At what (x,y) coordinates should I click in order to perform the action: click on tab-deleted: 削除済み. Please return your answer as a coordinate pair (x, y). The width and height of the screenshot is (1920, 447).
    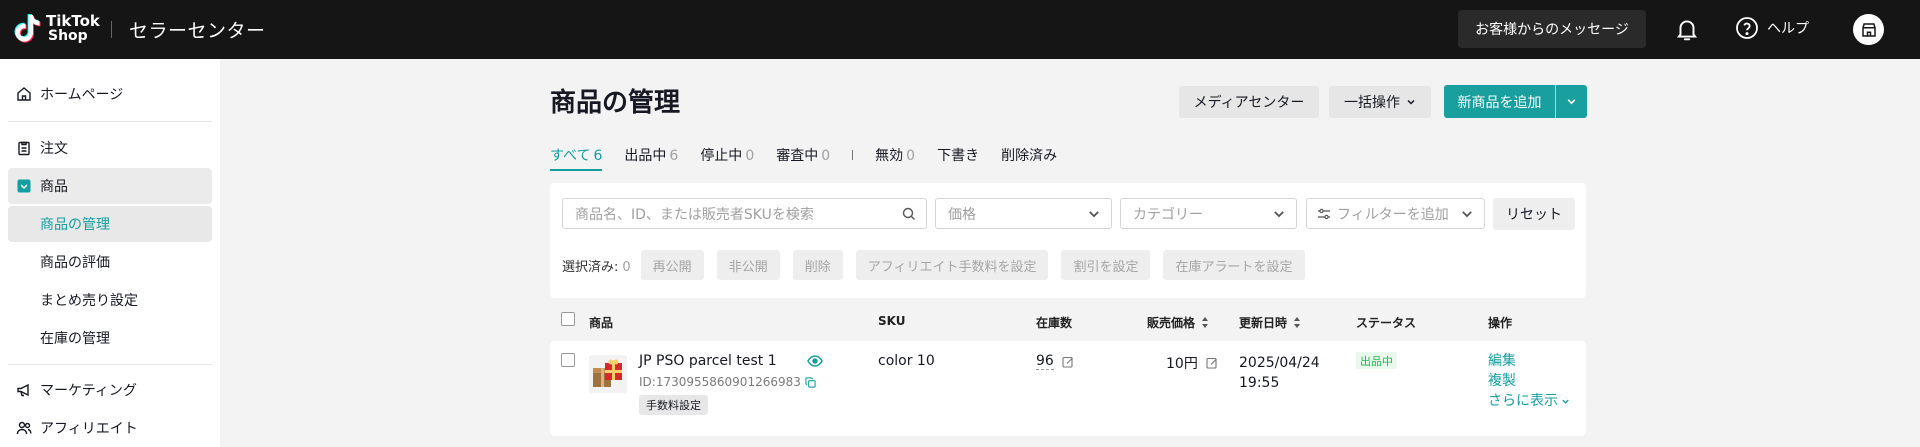
    Looking at the image, I should click on (1029, 155).